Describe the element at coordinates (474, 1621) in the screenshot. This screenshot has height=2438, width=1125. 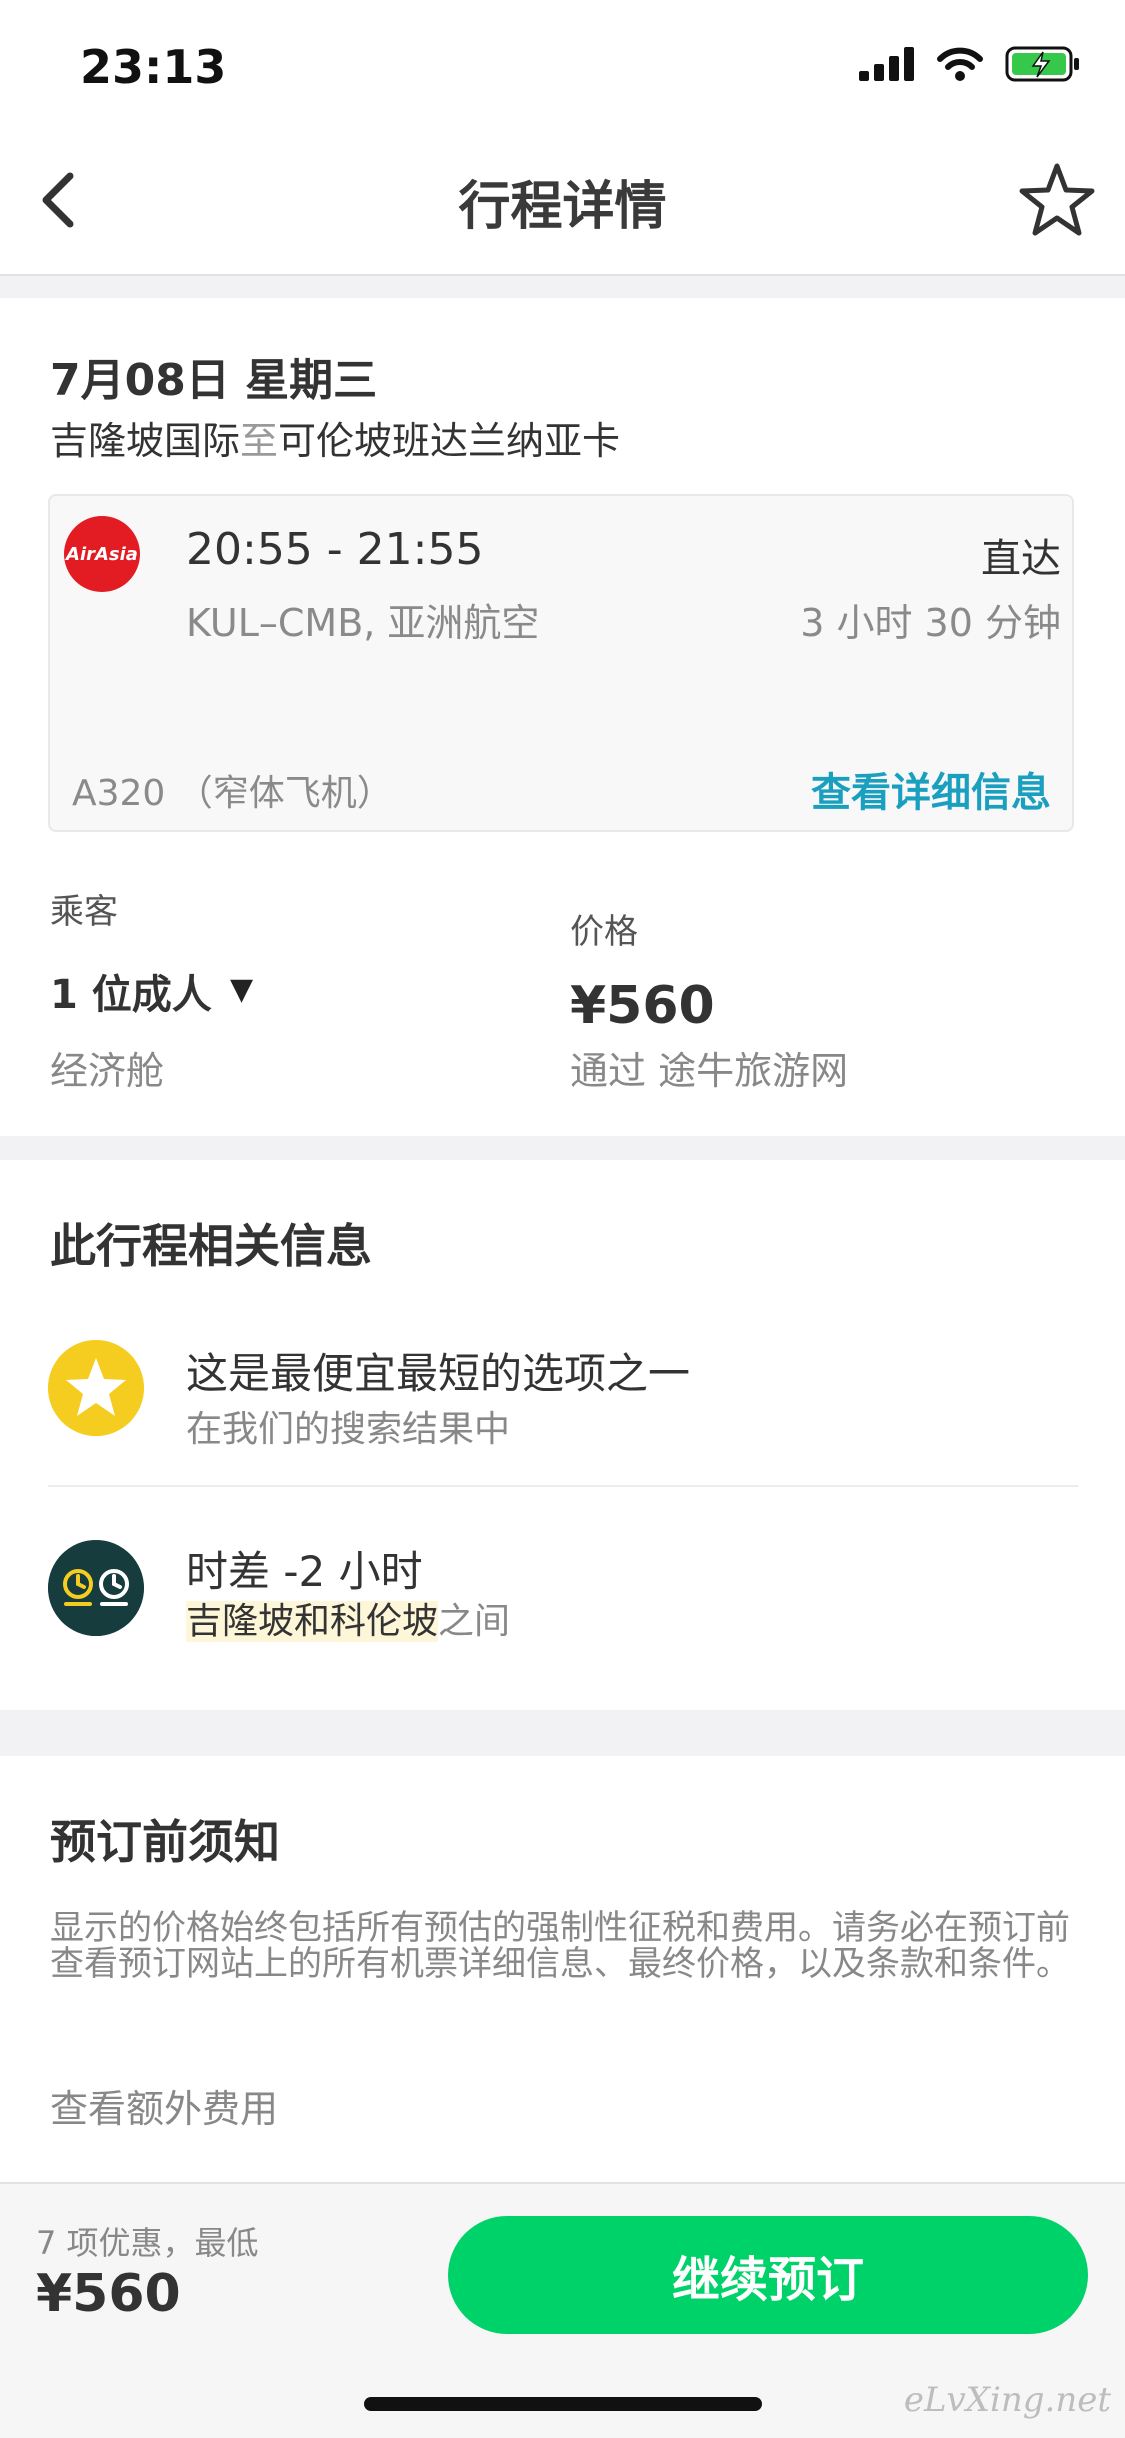
I see `tz-between: 之间` at that location.